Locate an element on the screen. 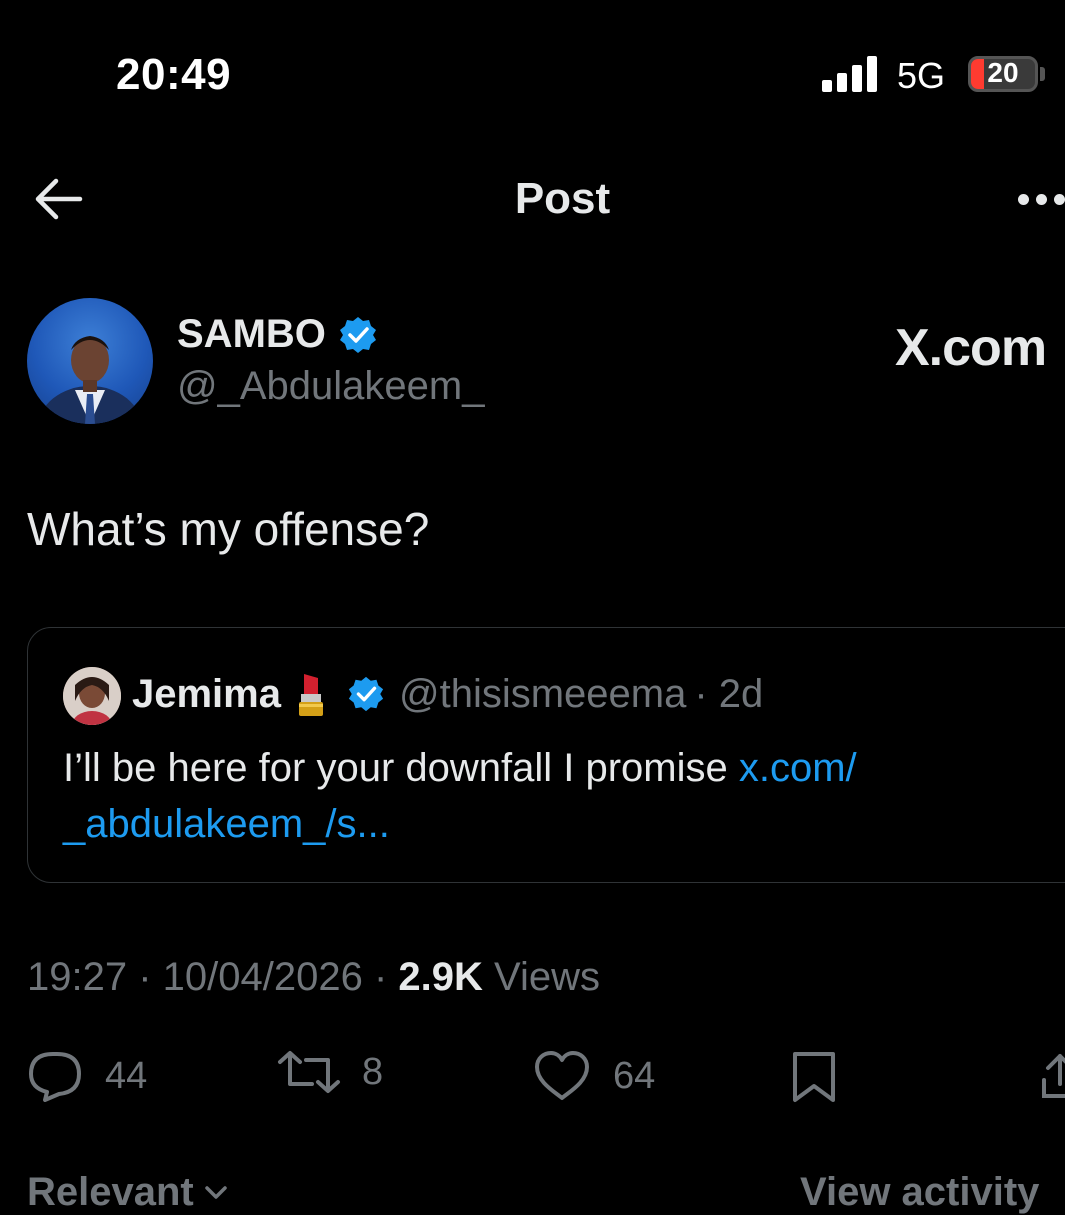 Image resolution: width=1065 pixels, height=1215 pixels. reply-icon is located at coordinates (55, 1077).